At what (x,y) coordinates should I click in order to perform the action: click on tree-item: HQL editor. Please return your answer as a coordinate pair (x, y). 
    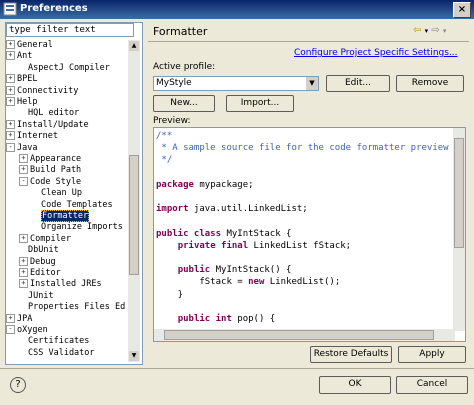
    Looking at the image, I should click on (49, 113).